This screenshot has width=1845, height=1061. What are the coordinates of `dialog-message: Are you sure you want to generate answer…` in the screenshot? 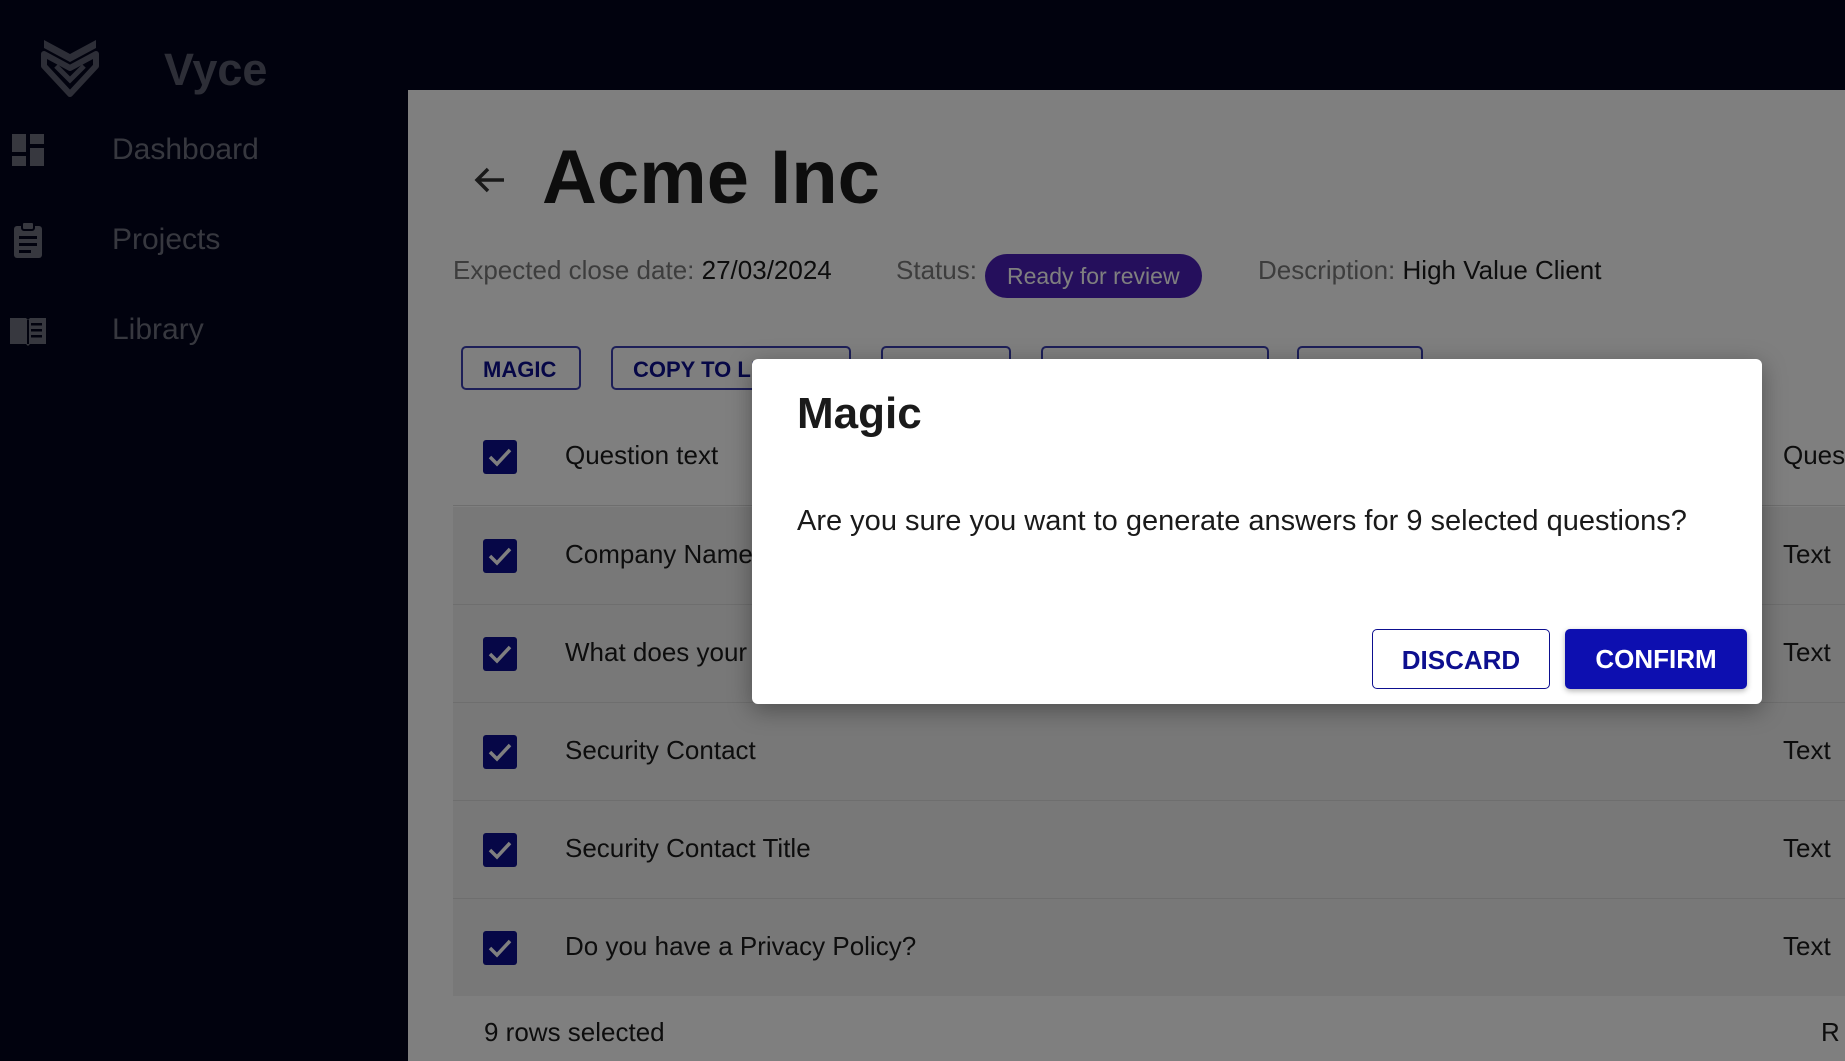 It's located at (1242, 521).